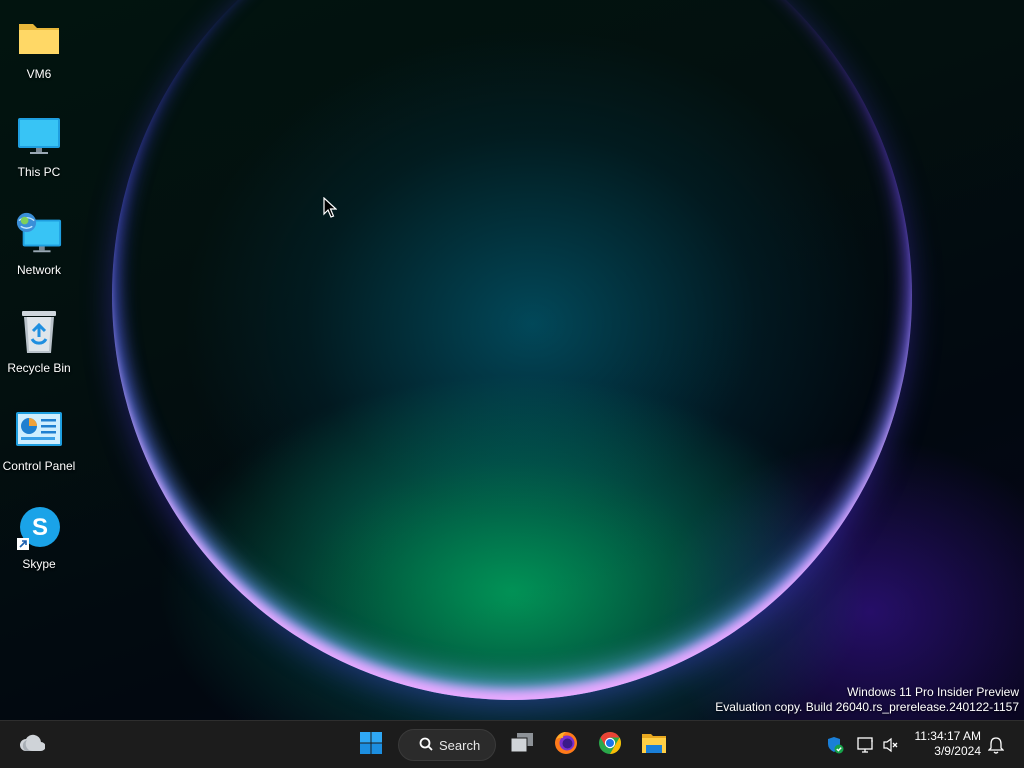 This screenshot has width=1024, height=768. I want to click on desktop-icon-label: VM6, so click(39, 74).